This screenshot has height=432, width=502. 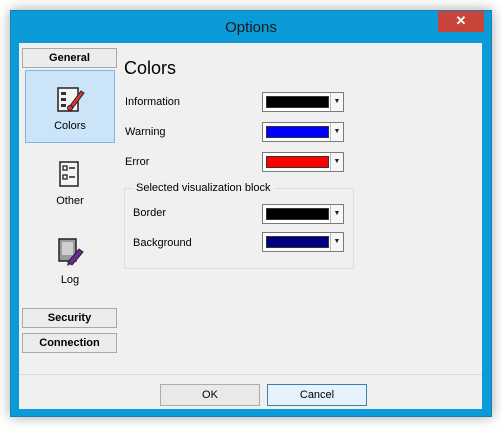 What do you see at coordinates (297, 102) in the screenshot?
I see `information-swatch` at bounding box center [297, 102].